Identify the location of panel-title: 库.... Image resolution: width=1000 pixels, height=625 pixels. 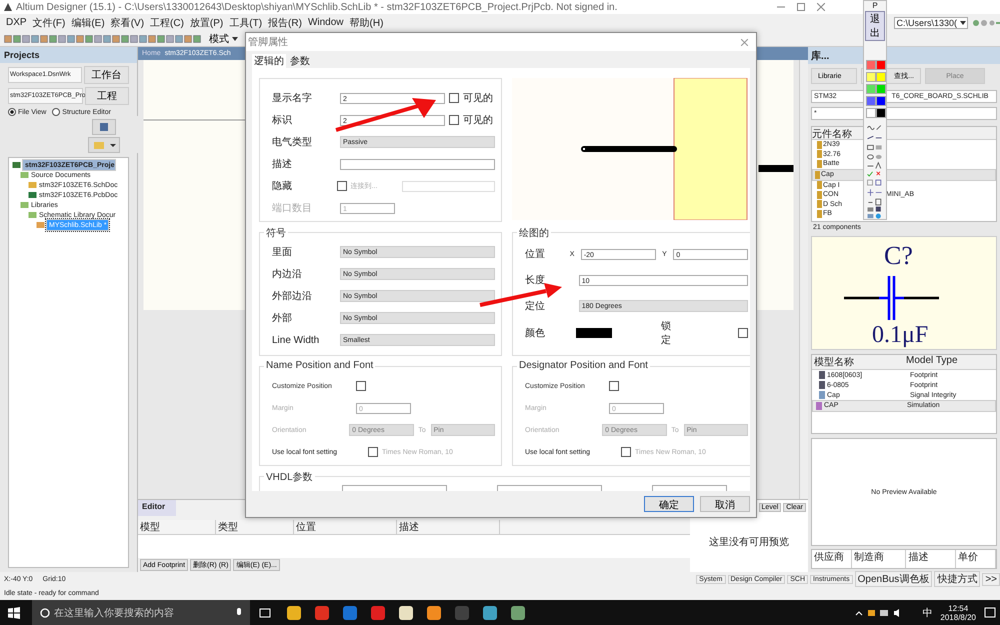
(820, 55).